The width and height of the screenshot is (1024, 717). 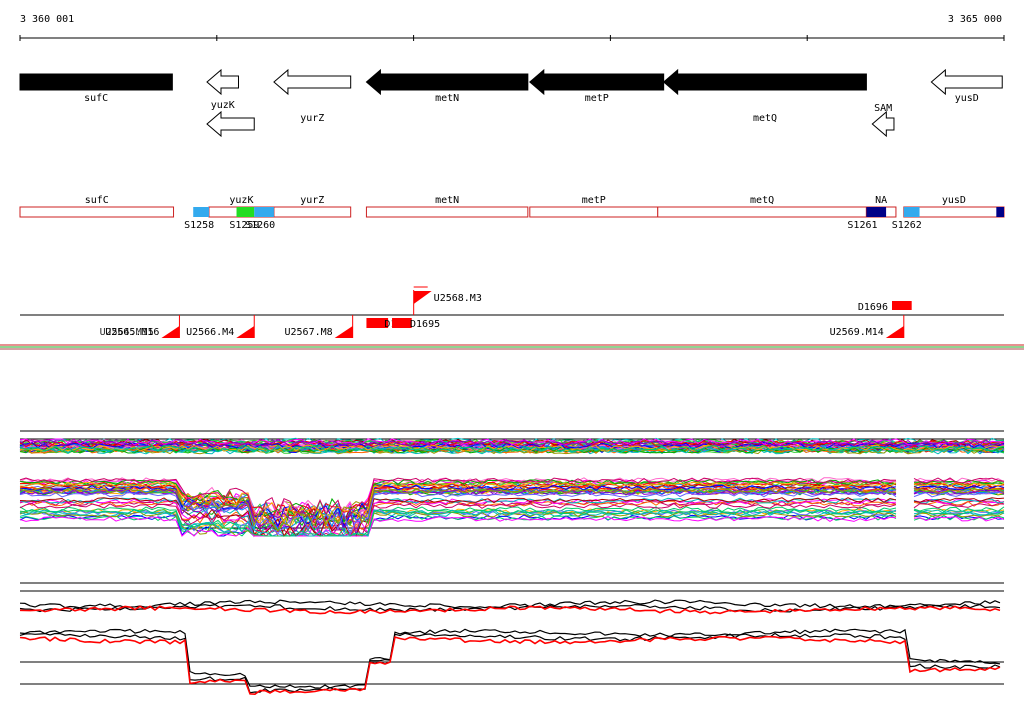 I want to click on segment-label: yusD, so click(x=954, y=200).